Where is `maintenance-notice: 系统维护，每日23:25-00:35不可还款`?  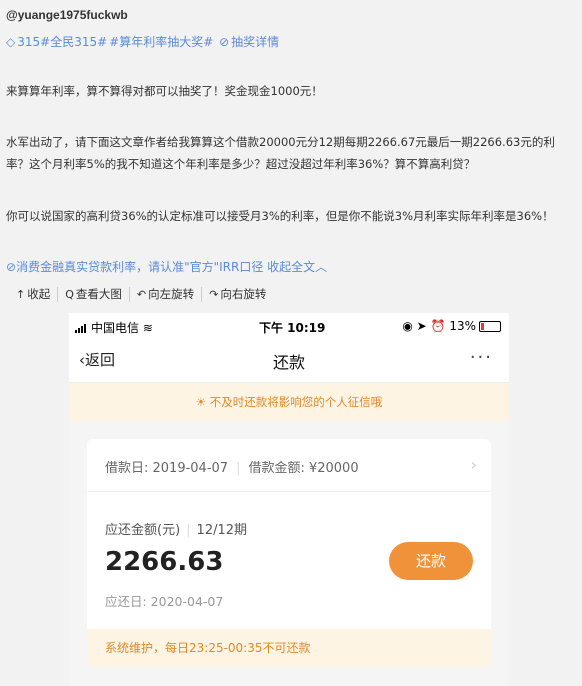
maintenance-notice: 系统维护，每日23:25-00:35不可还款 is located at coordinates (289, 648).